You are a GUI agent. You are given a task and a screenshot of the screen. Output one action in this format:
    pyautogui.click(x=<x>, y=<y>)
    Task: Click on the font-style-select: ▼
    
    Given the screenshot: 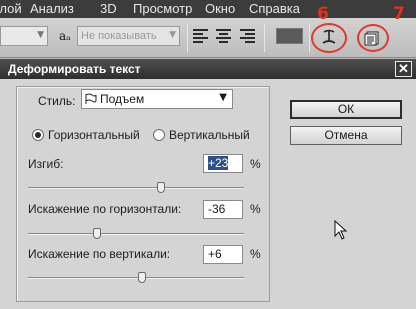 What is the action you would take?
    pyautogui.click(x=24, y=36)
    